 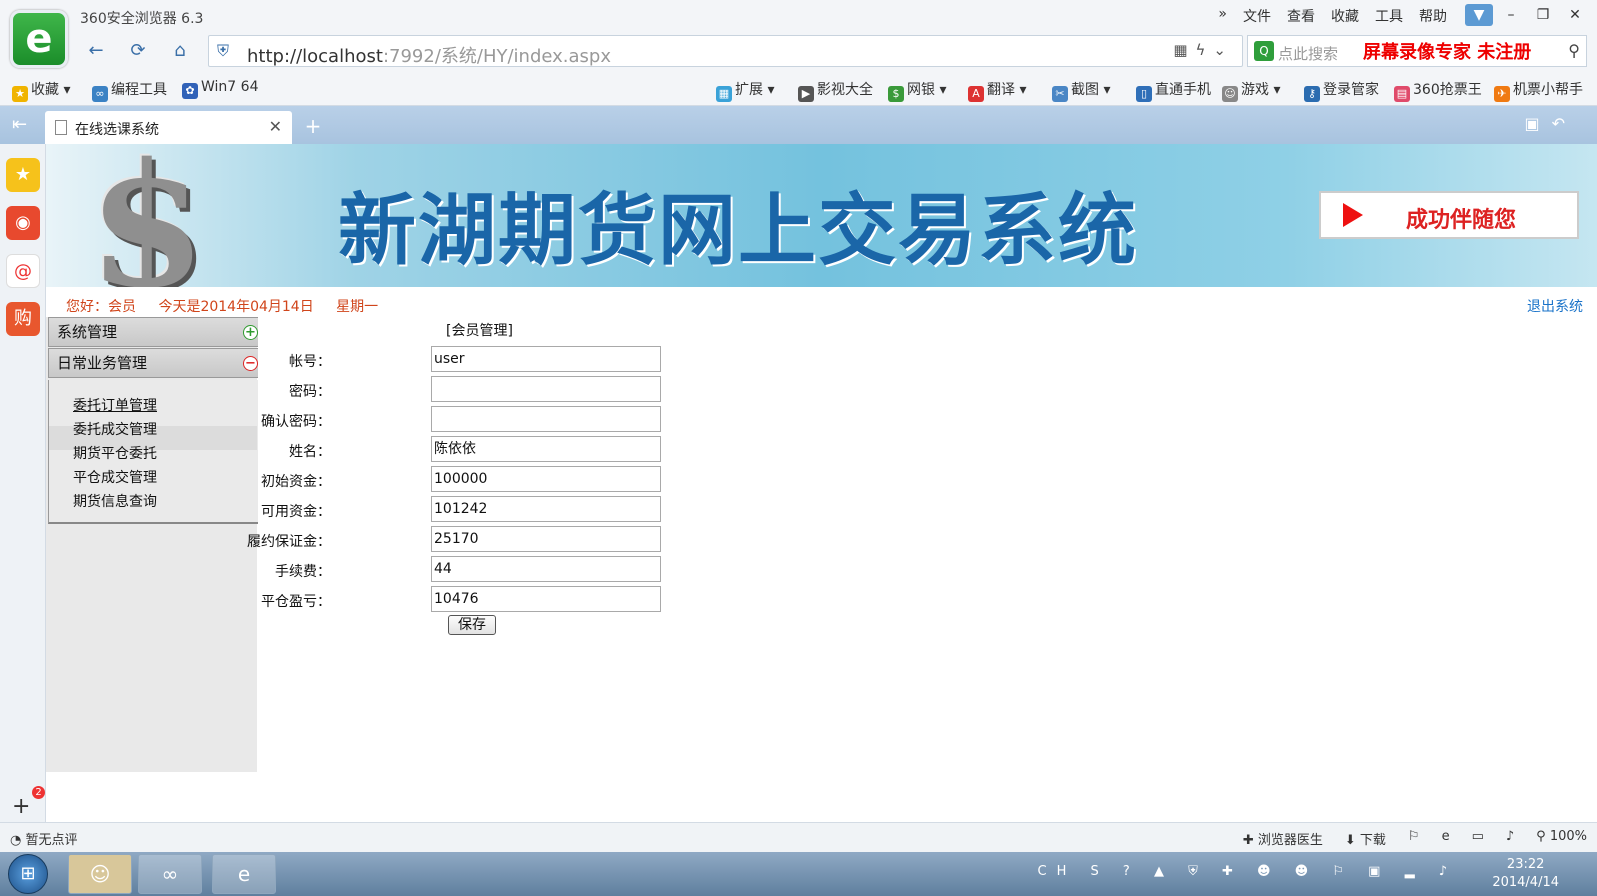 What do you see at coordinates (1538, 90) in the screenshot?
I see `bookmark-flights: ✈ 机票小帮手` at bounding box center [1538, 90].